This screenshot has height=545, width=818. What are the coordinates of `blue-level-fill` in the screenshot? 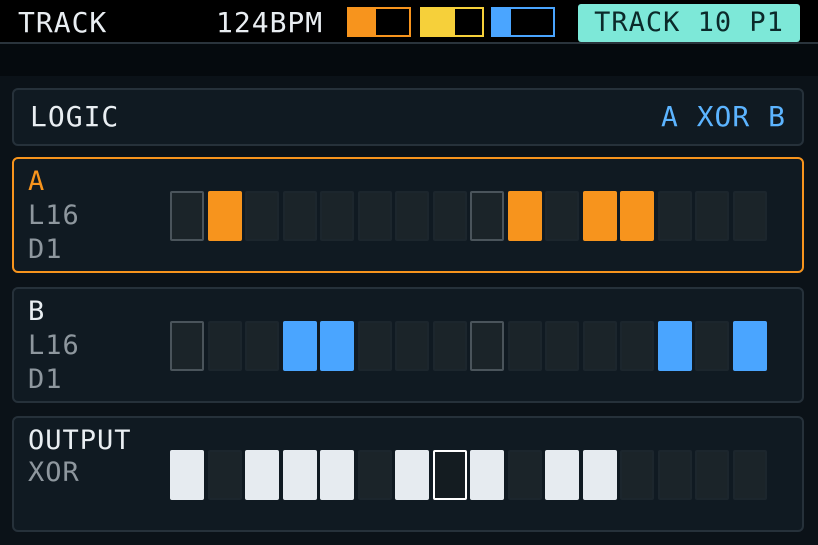 It's located at (502, 22).